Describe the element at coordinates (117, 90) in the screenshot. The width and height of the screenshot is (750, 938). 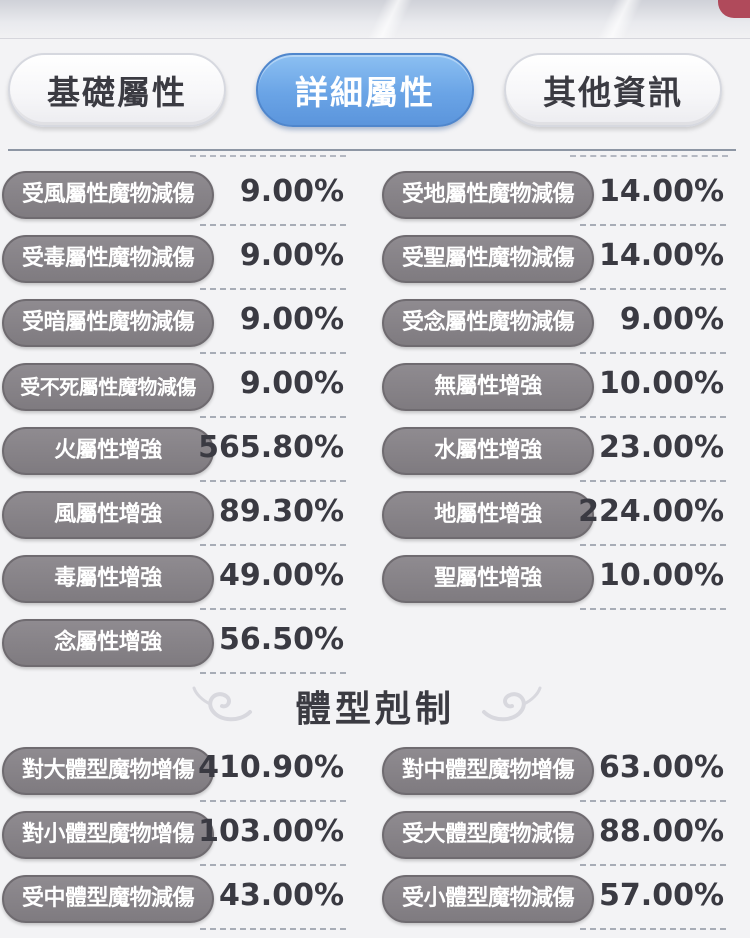
I see `tab-basic-attributes: 基礎屬性` at that location.